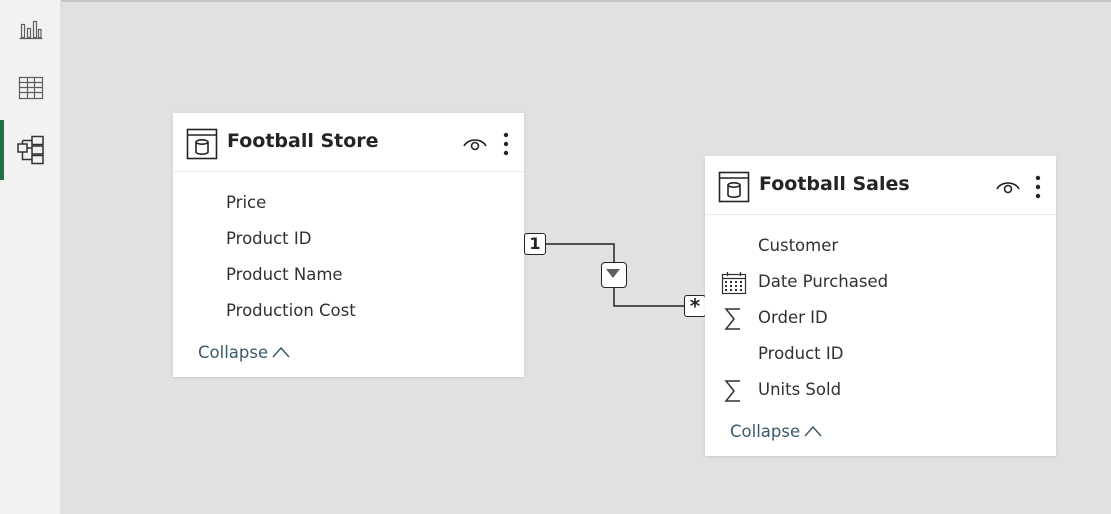 The image size is (1111, 514). What do you see at coordinates (535, 244) in the screenshot?
I see `cardinality-one-label: 1` at bounding box center [535, 244].